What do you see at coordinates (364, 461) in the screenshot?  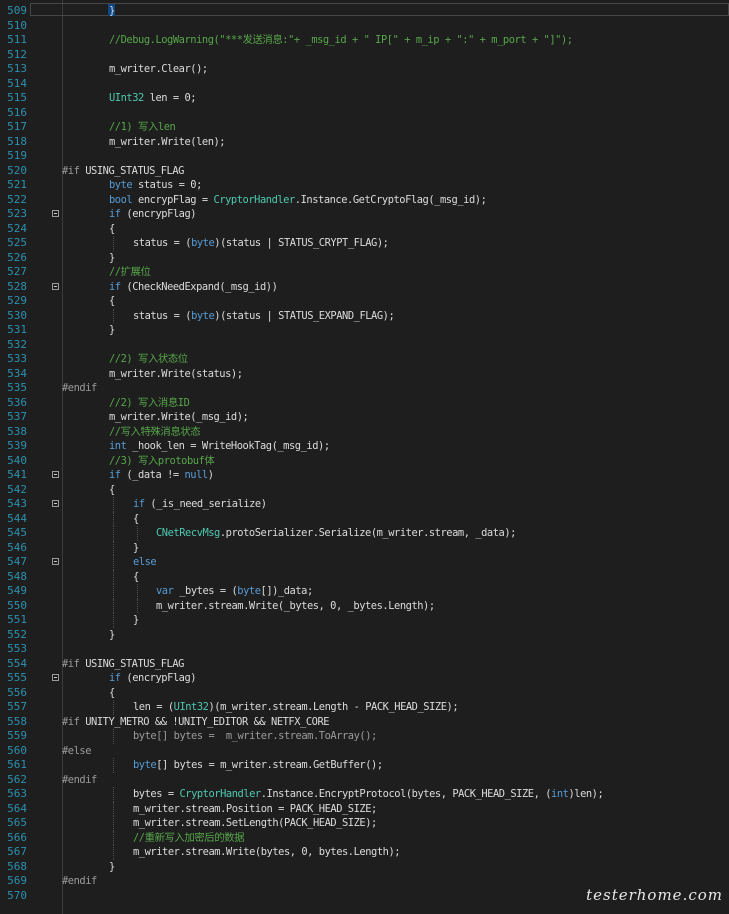 I see `code-line: 540 //3) 写入protobuf体` at bounding box center [364, 461].